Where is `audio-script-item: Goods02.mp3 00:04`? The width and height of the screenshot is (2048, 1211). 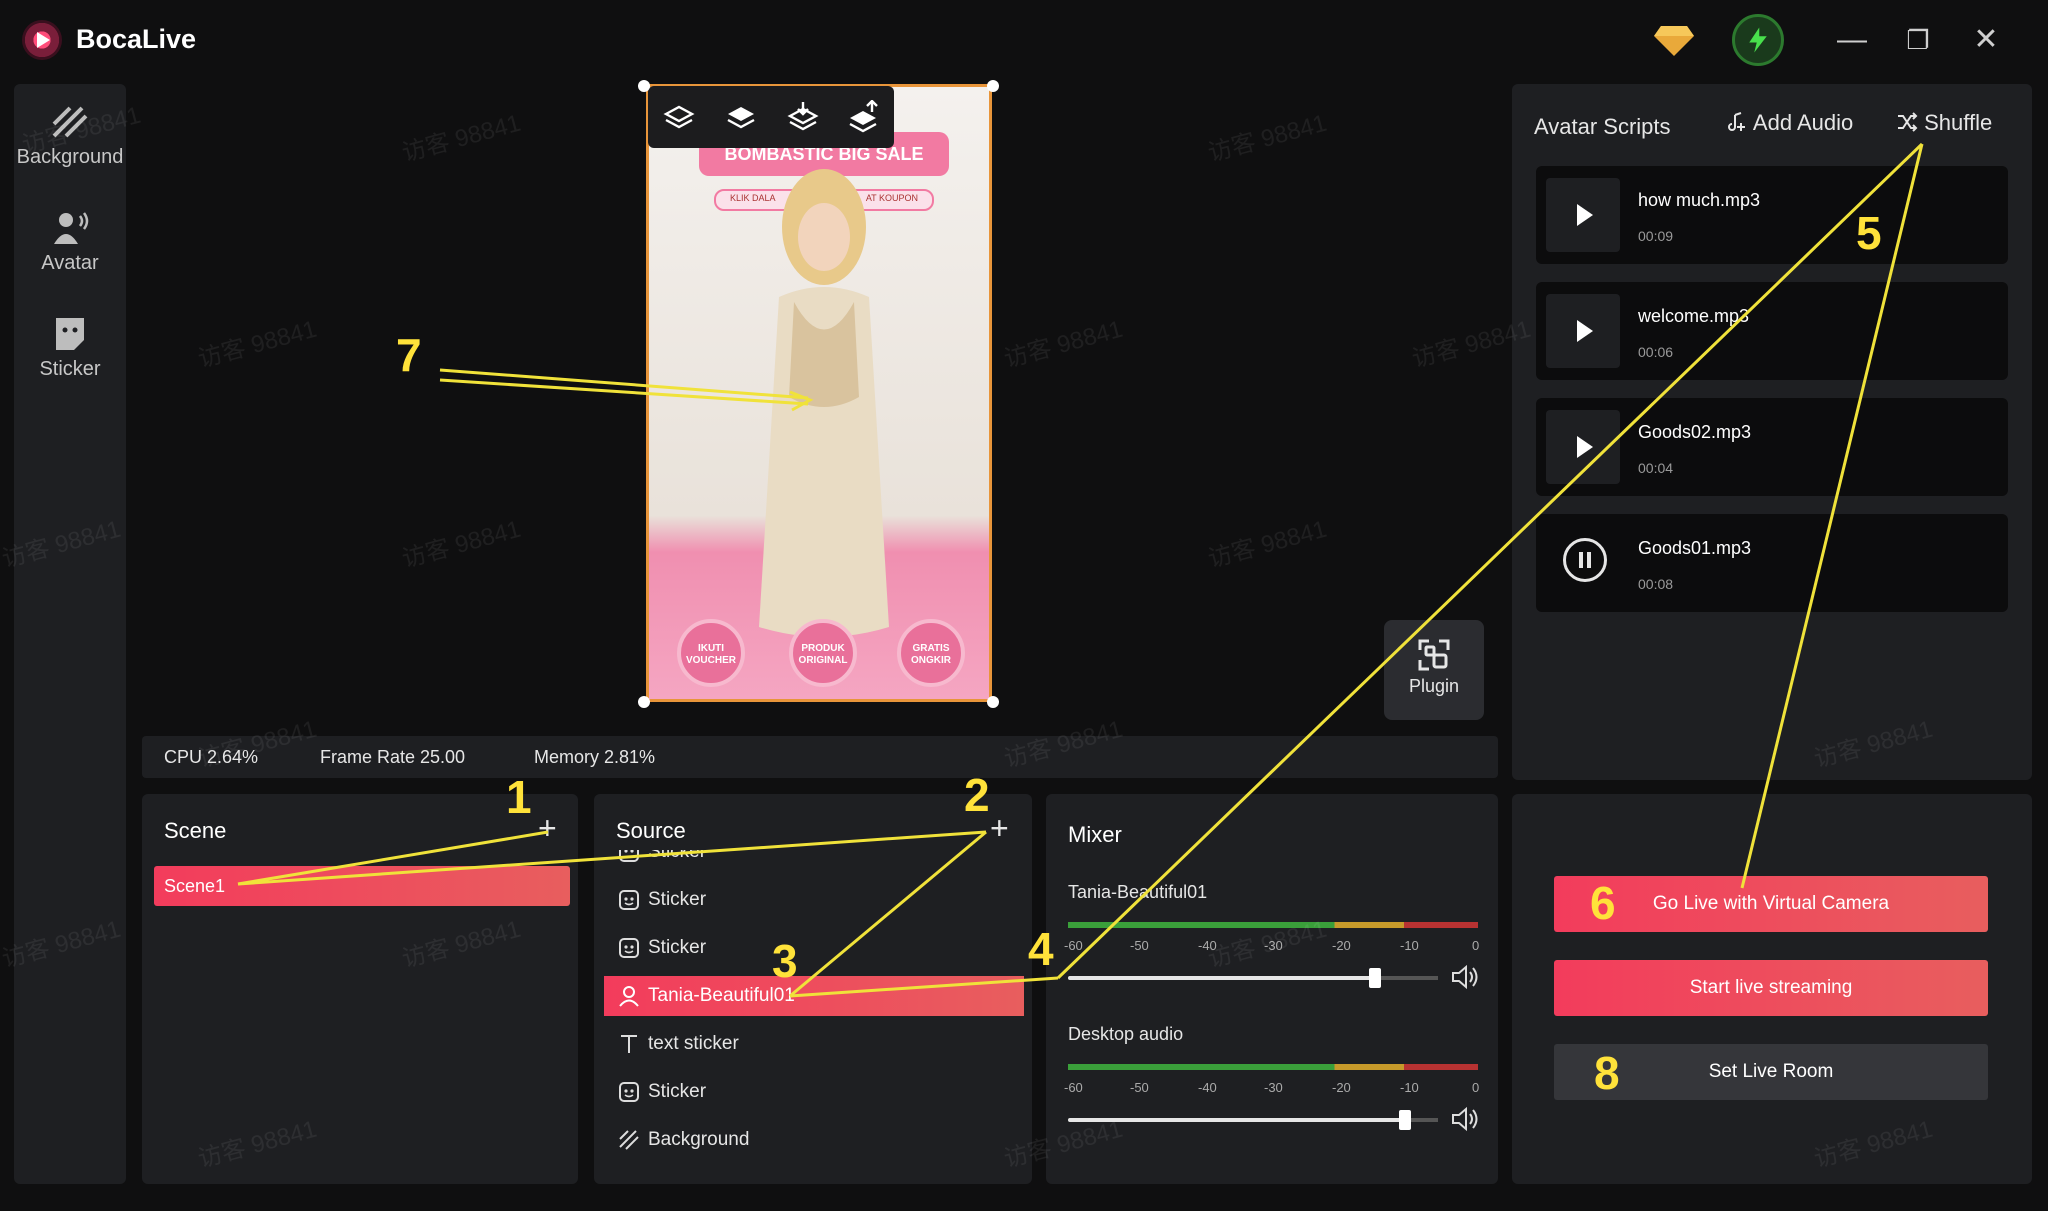 audio-script-item: Goods02.mp3 00:04 is located at coordinates (1772, 447).